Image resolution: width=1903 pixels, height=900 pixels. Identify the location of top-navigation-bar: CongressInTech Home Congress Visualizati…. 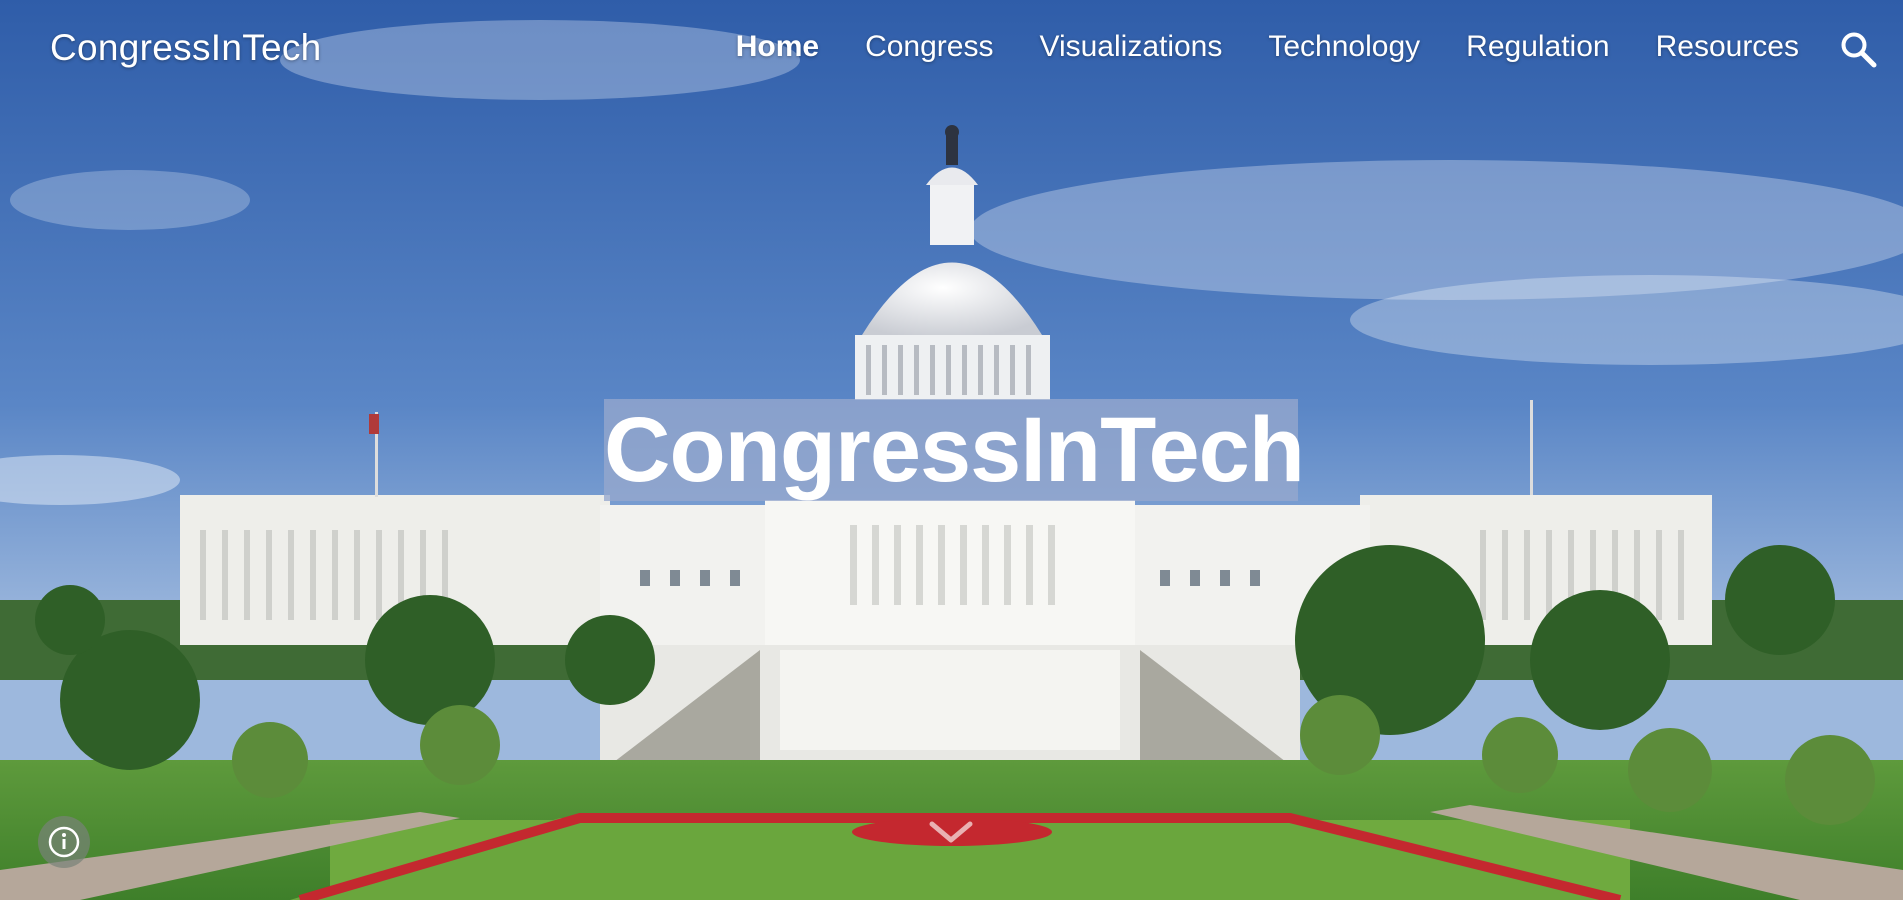
(951, 50).